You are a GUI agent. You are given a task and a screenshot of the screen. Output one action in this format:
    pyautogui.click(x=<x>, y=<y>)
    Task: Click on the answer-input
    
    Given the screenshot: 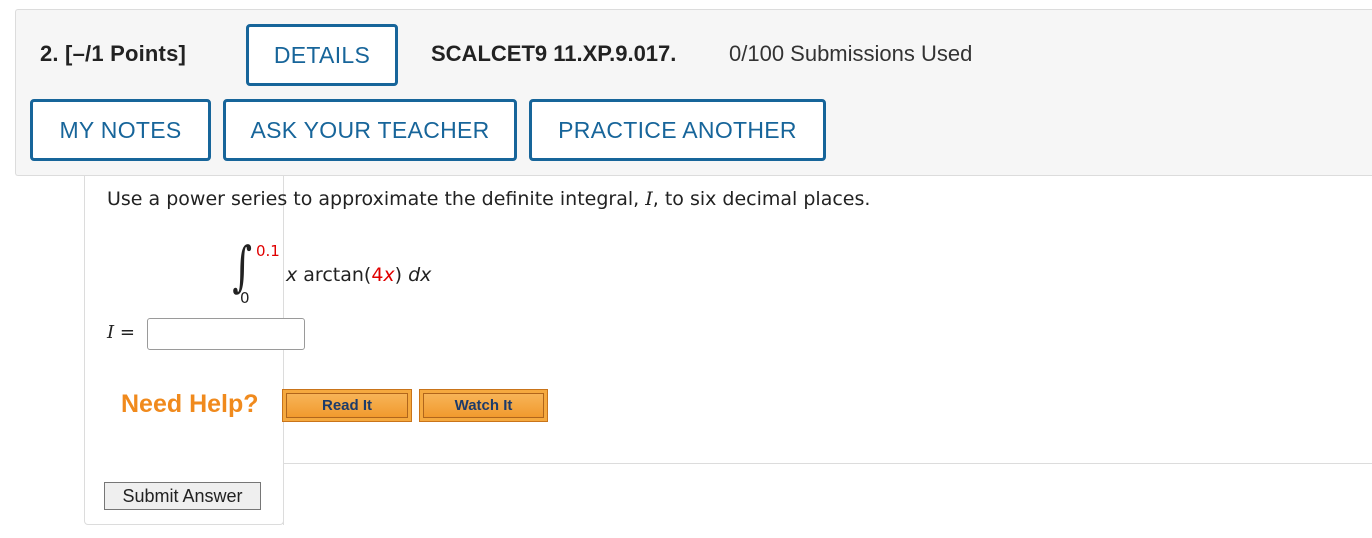 What is the action you would take?
    pyautogui.click(x=226, y=334)
    